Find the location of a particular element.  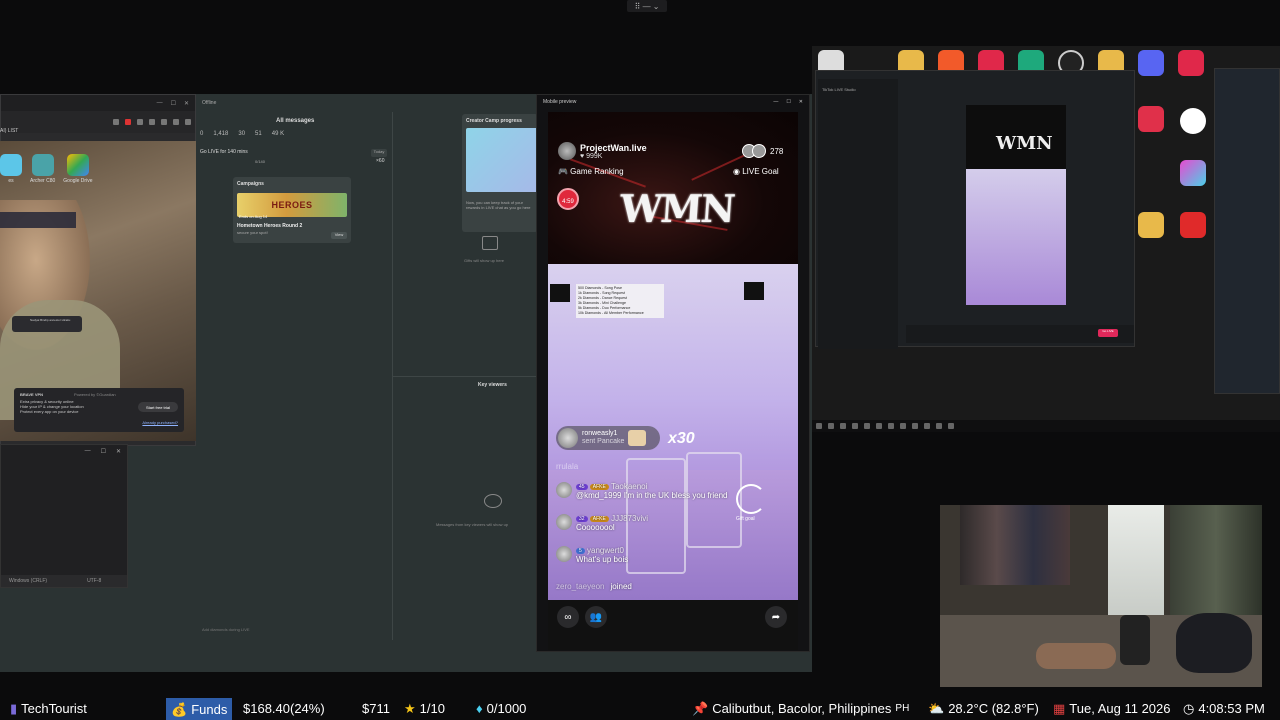

view-campaign-button: View is located at coordinates (339, 235).